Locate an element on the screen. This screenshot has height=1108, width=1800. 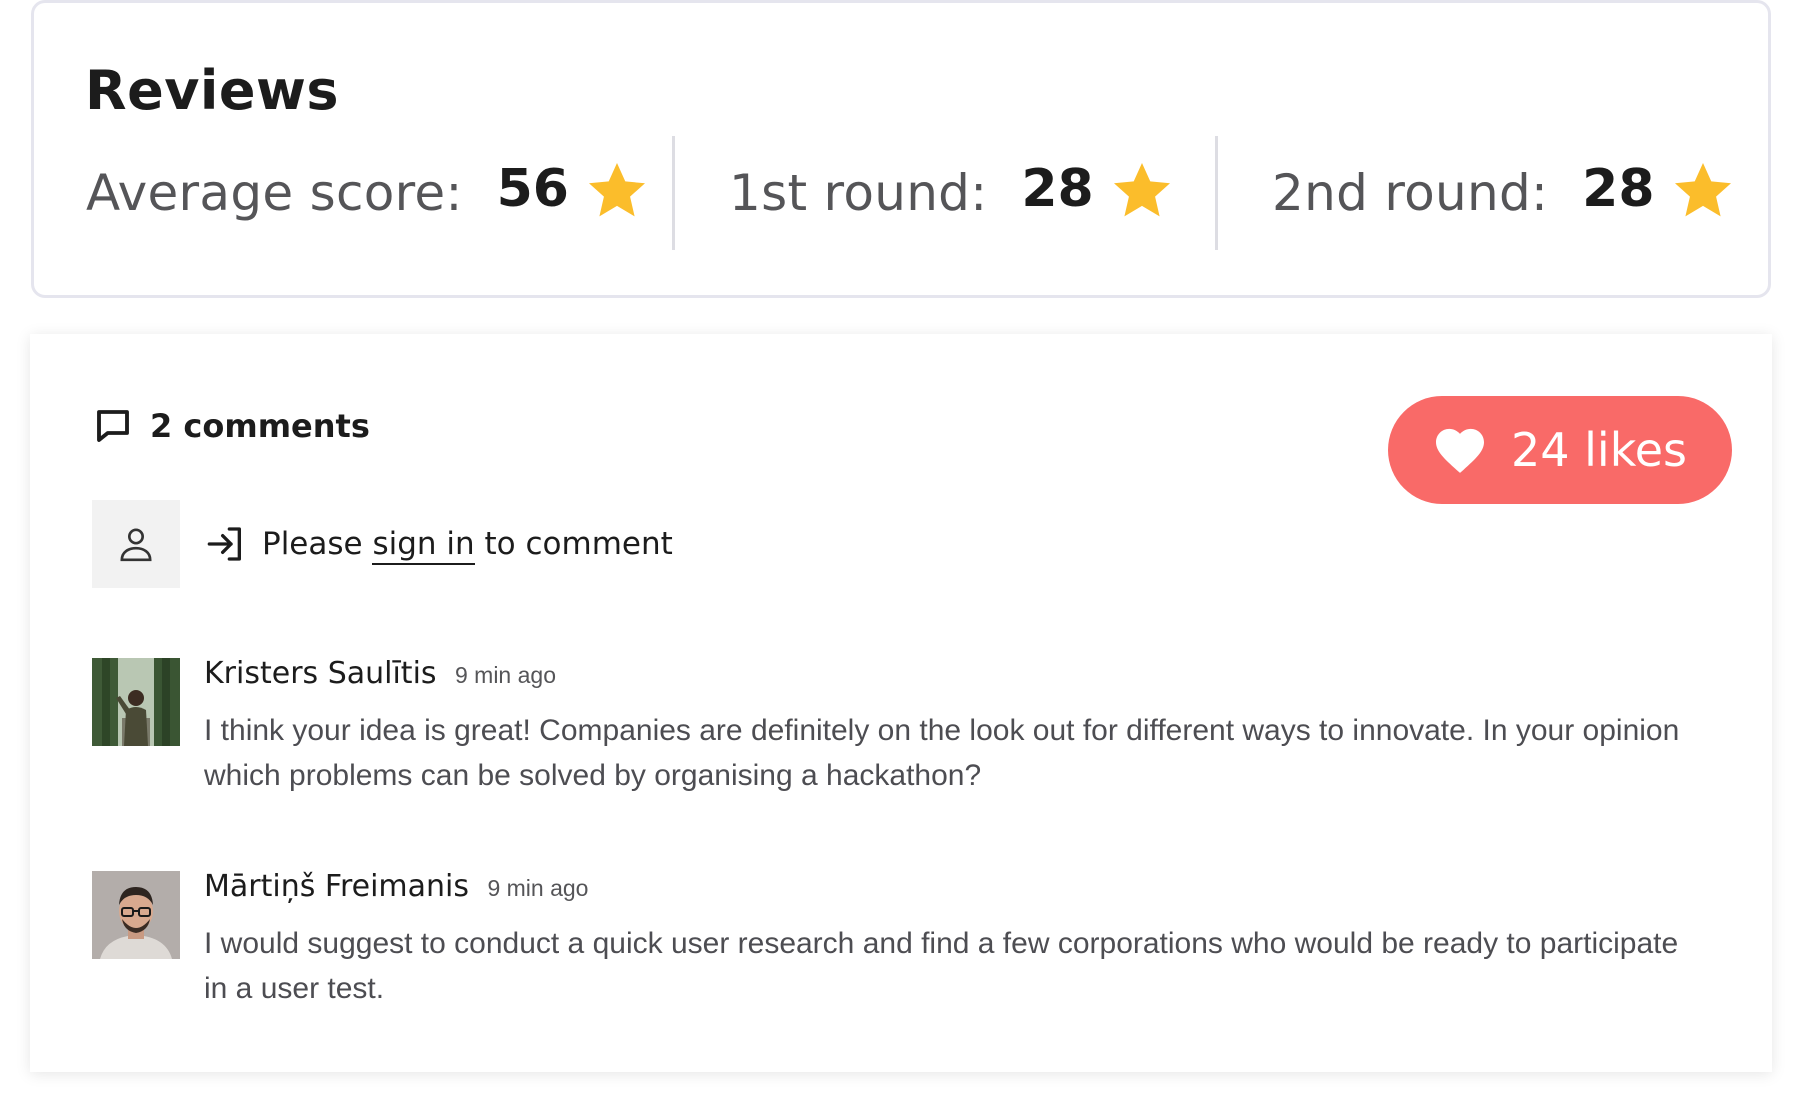
avatar-placeholder is located at coordinates (136, 544).